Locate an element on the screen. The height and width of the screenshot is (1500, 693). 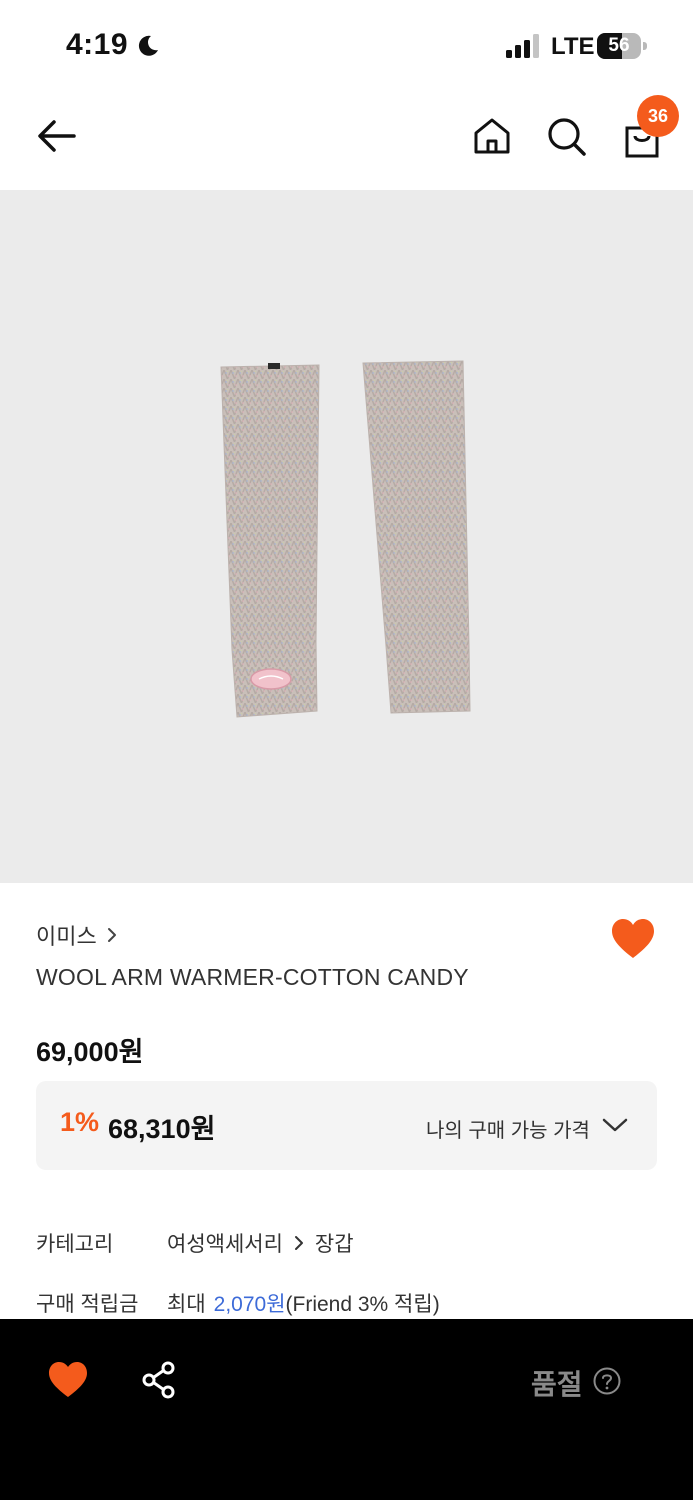
cellular-signal-icon is located at coordinates (522, 46).